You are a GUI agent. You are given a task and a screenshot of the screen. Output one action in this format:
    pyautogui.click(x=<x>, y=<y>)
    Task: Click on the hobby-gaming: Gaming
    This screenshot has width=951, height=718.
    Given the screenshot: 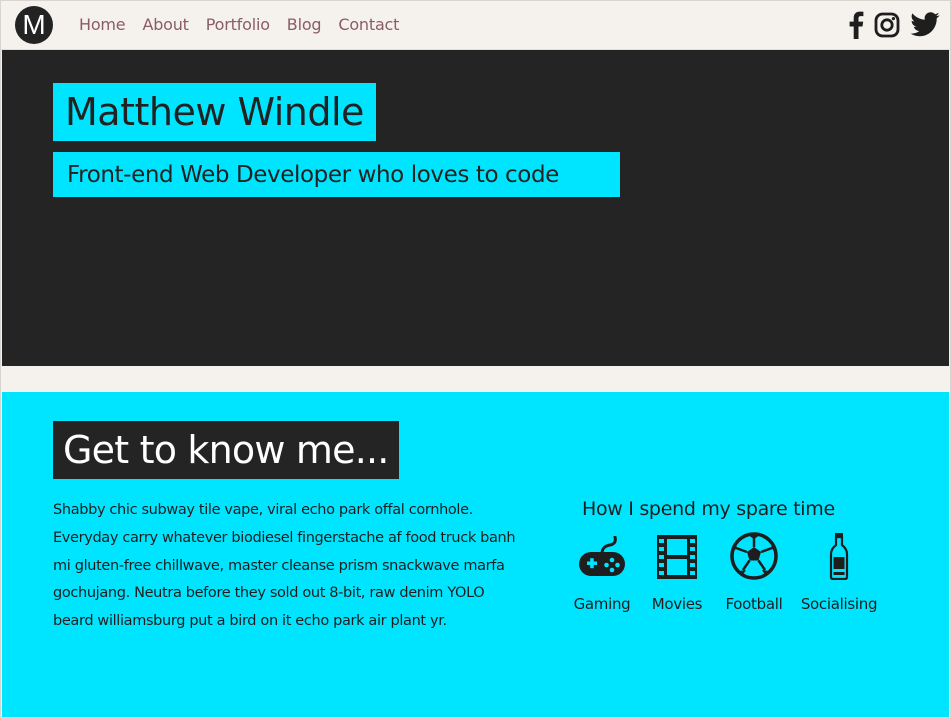 What is the action you would take?
    pyautogui.click(x=602, y=574)
    